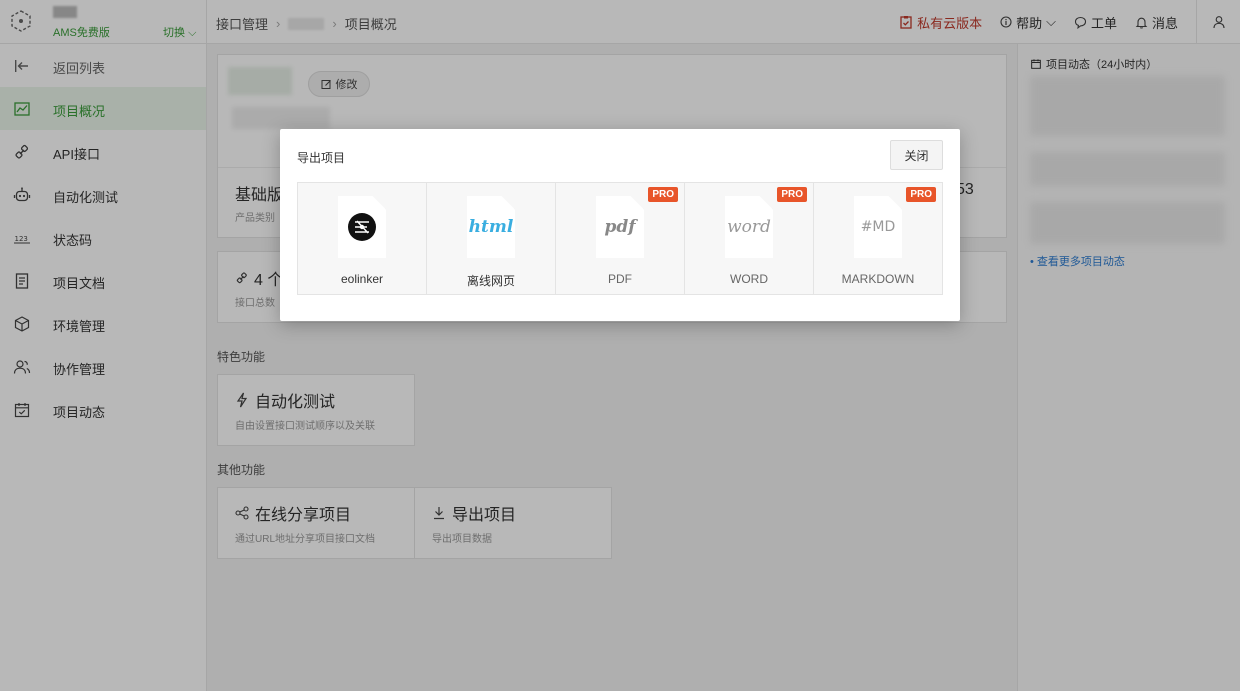  Describe the element at coordinates (490, 281) in the screenshot. I see `export-option-label: 离线网页` at that location.